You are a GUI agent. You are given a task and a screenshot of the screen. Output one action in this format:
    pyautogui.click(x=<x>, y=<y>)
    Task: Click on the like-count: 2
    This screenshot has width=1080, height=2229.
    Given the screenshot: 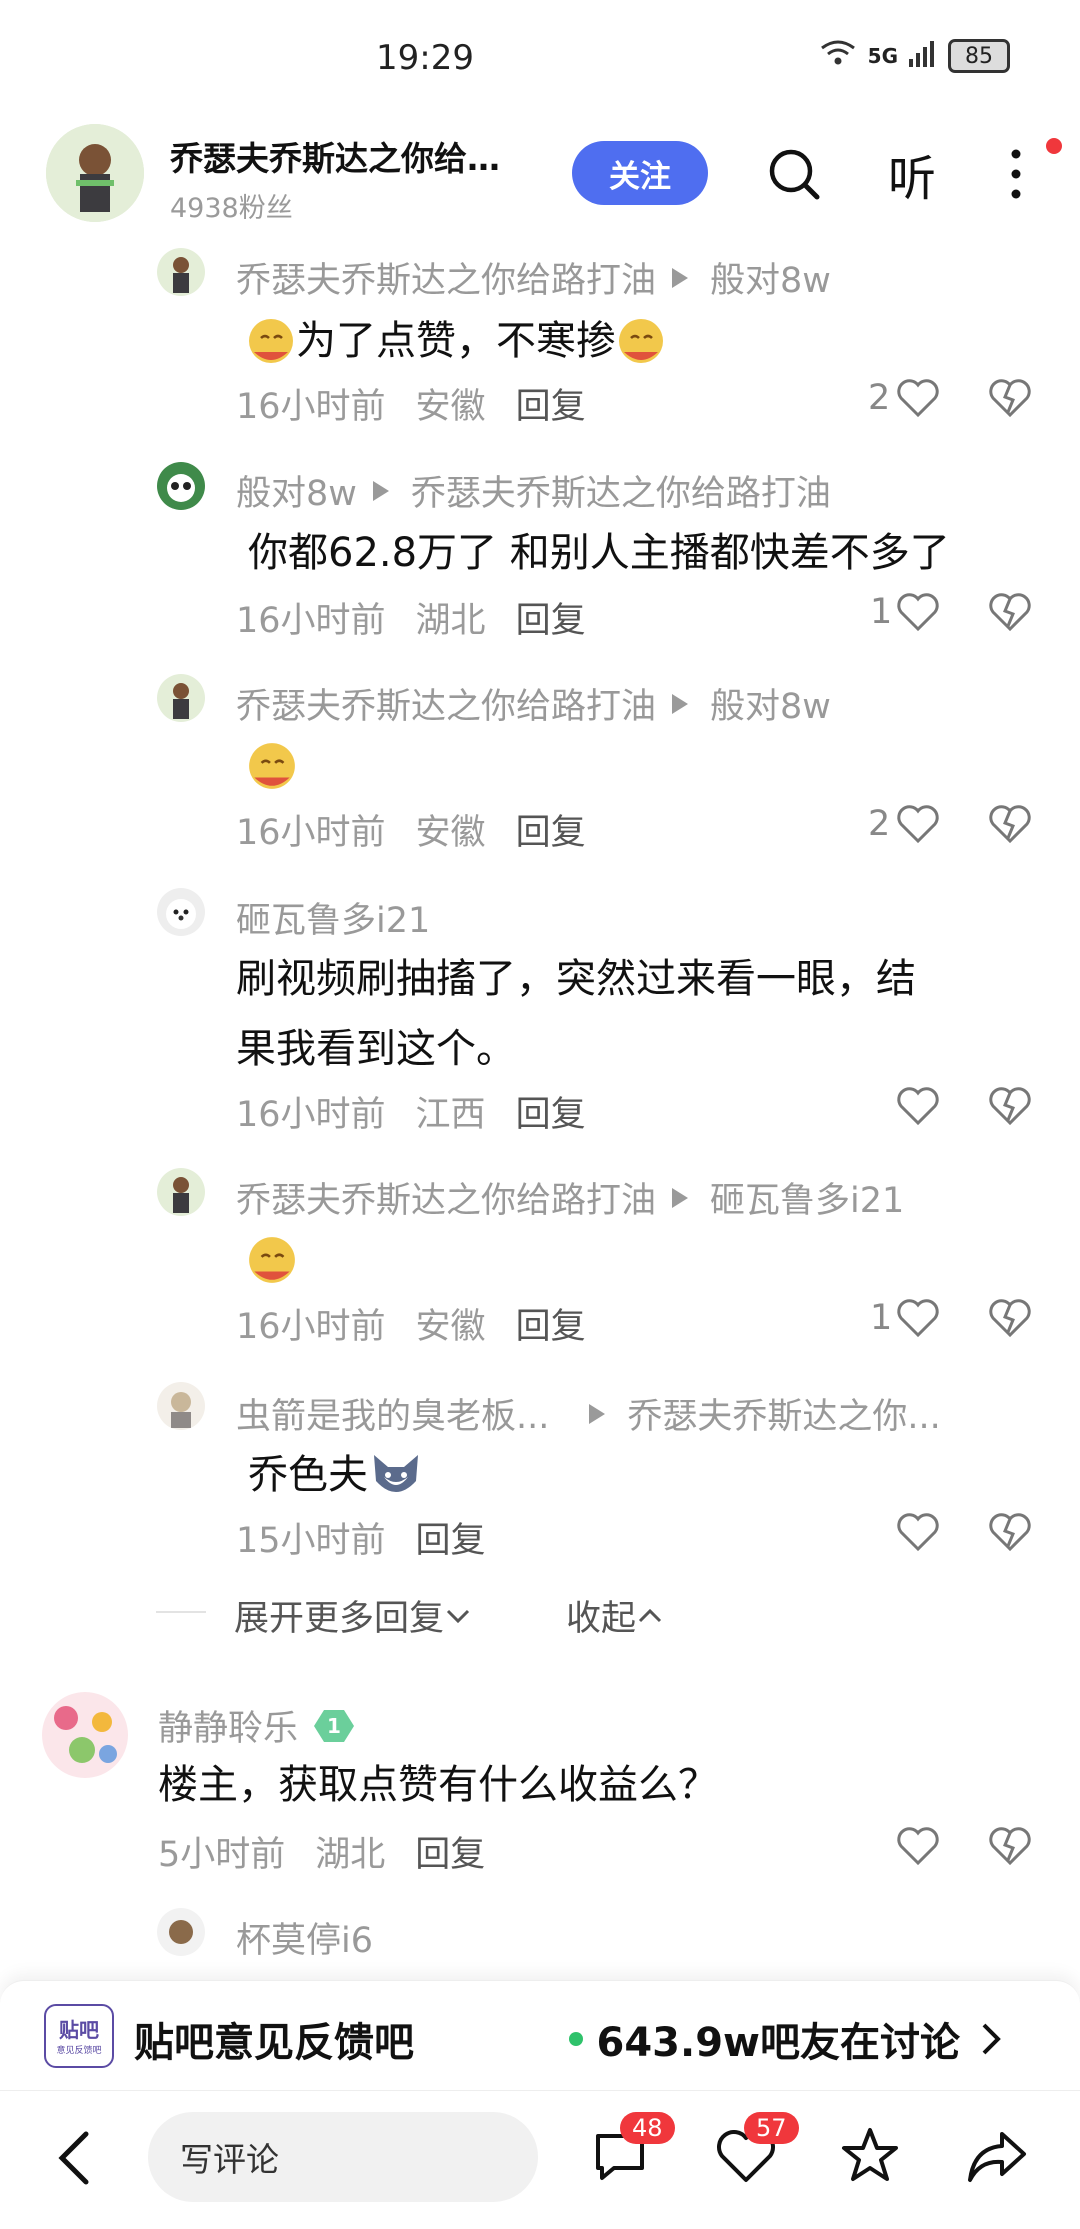 What is the action you would take?
    pyautogui.click(x=879, y=398)
    